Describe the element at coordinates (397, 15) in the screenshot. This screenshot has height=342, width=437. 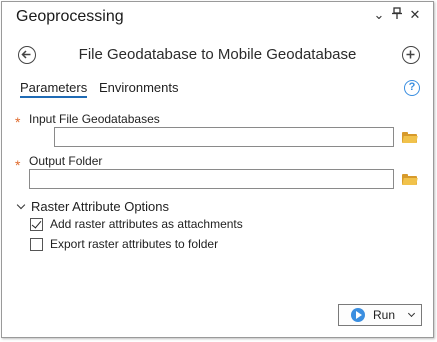
I see `pin-icon` at that location.